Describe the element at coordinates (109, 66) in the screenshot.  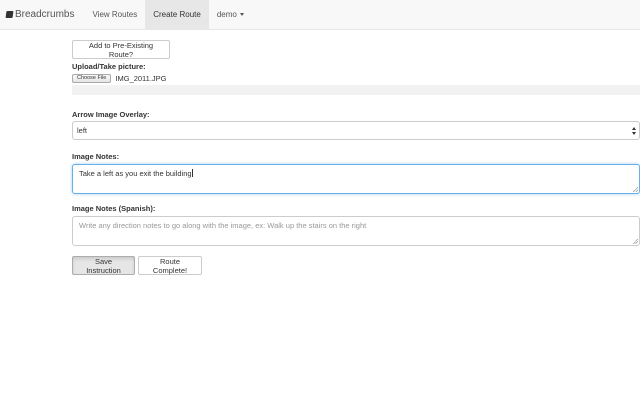
I see `upload-label: Upload/Take picture:` at that location.